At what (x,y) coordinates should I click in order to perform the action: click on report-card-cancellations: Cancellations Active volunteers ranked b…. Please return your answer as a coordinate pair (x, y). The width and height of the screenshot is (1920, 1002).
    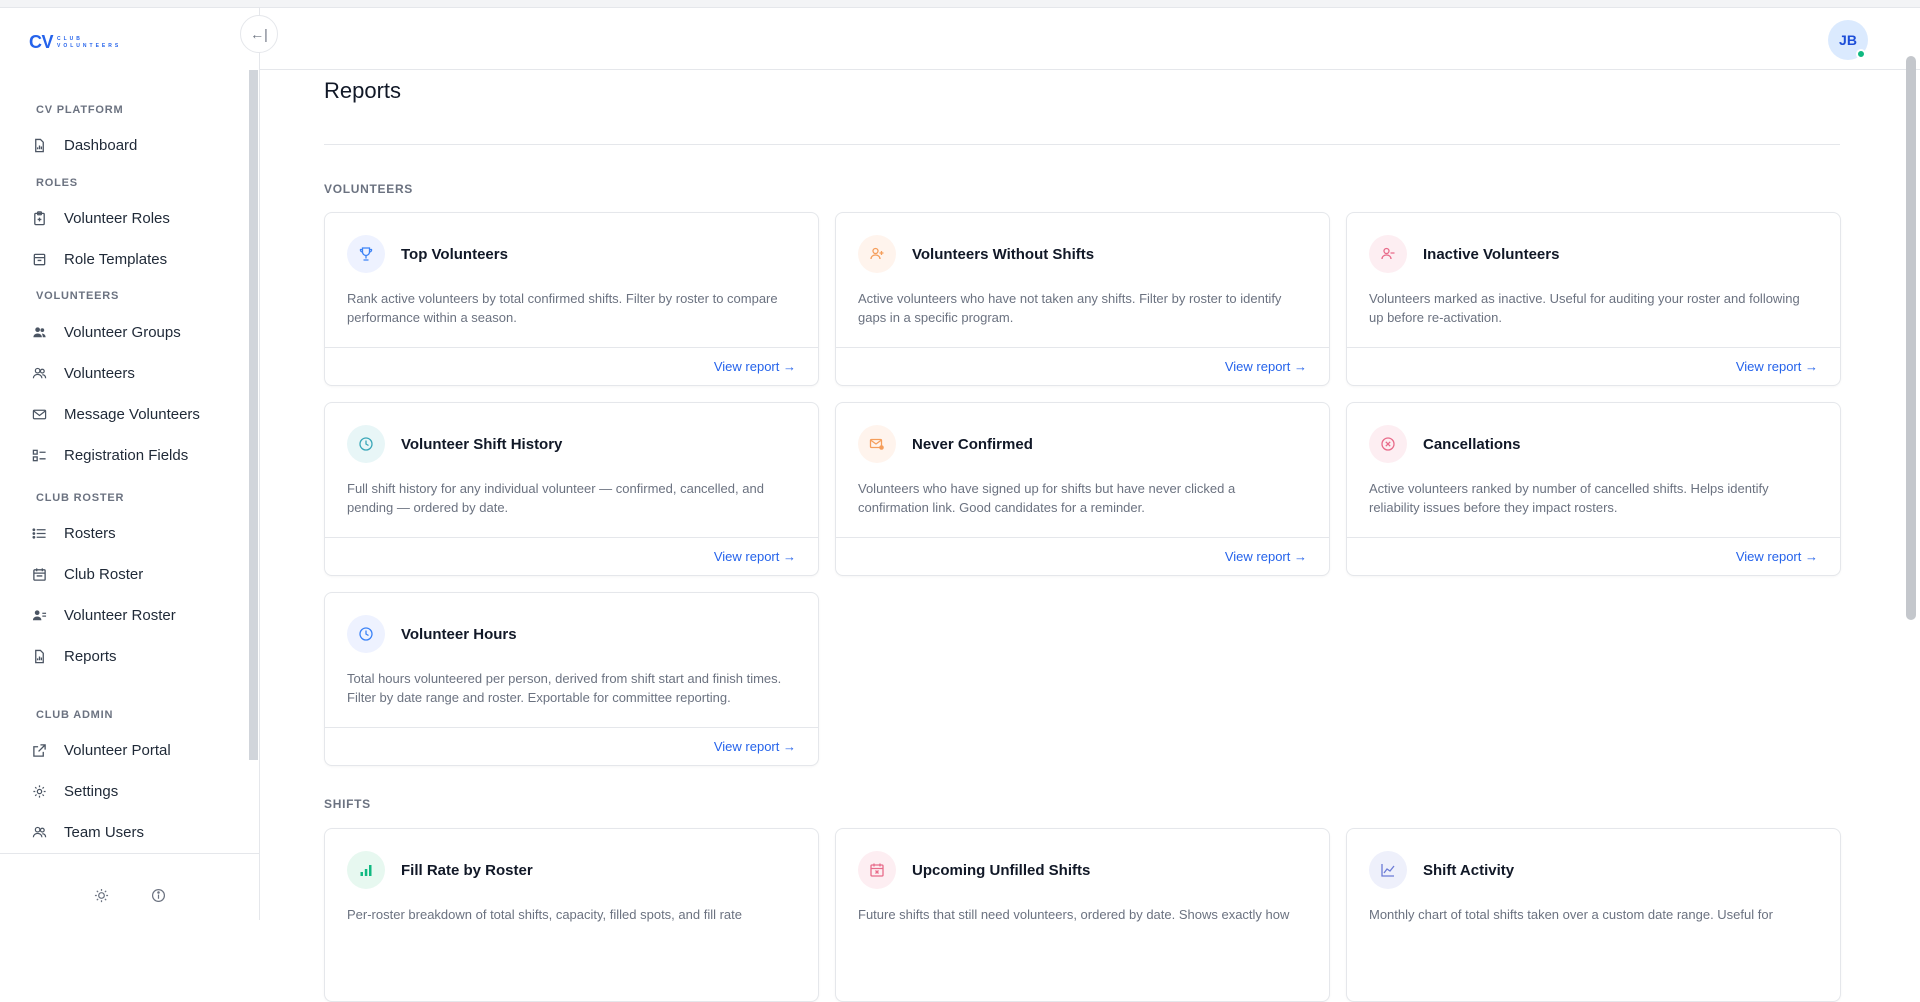
    Looking at the image, I should click on (1593, 489).